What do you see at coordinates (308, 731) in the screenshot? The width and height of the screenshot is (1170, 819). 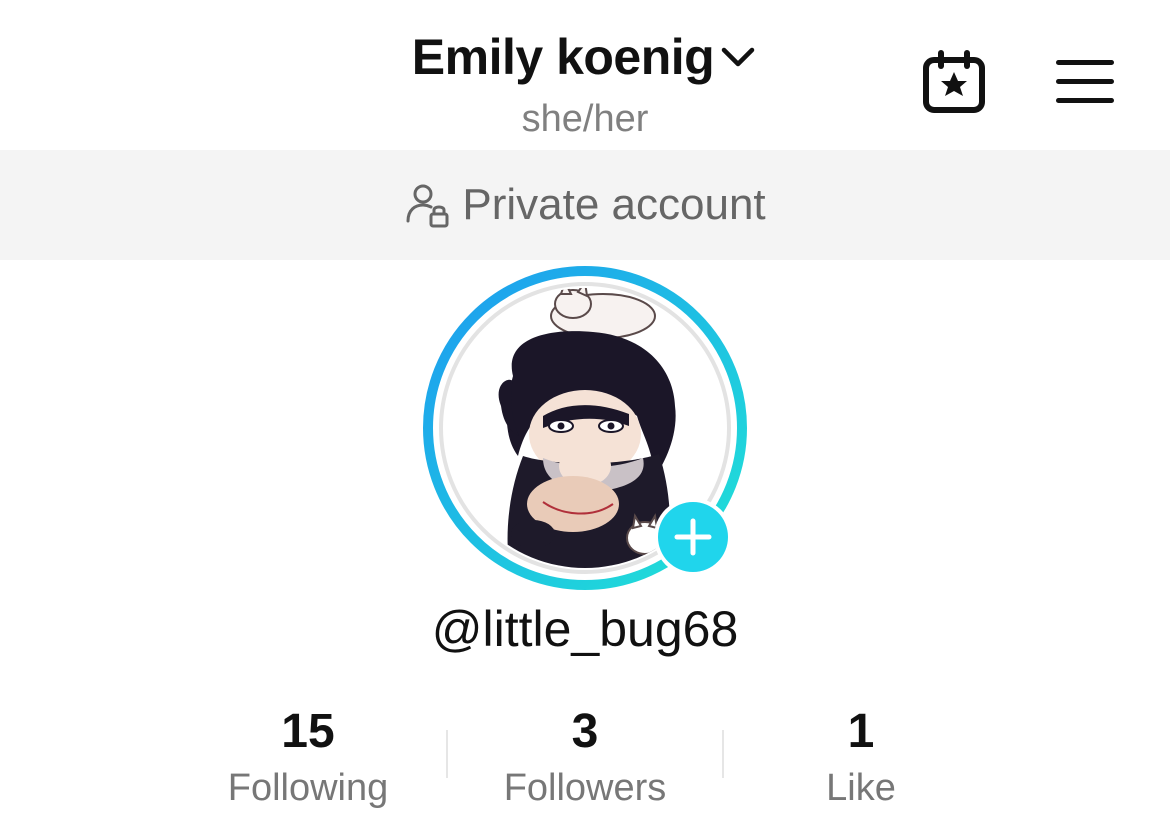 I see `following-count: 15` at bounding box center [308, 731].